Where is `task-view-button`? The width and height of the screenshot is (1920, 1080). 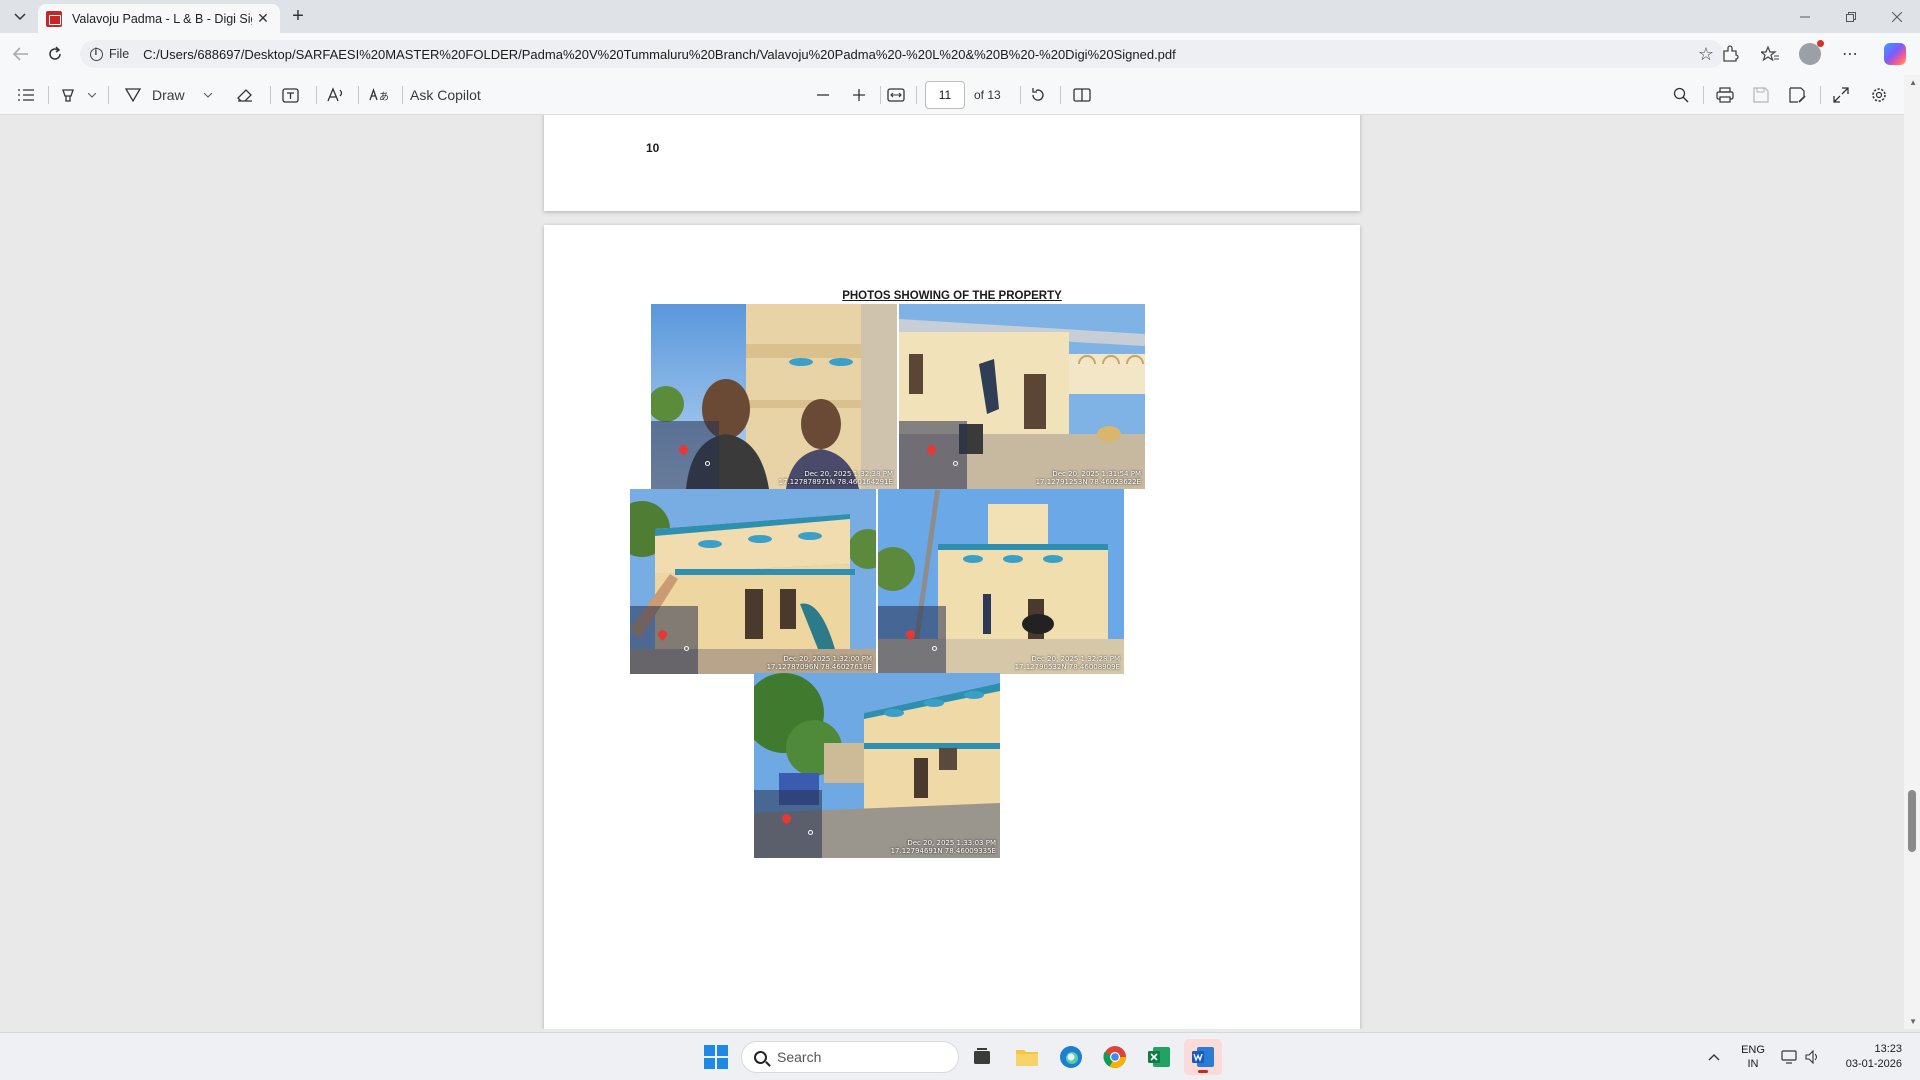 task-view-button is located at coordinates (982, 1057).